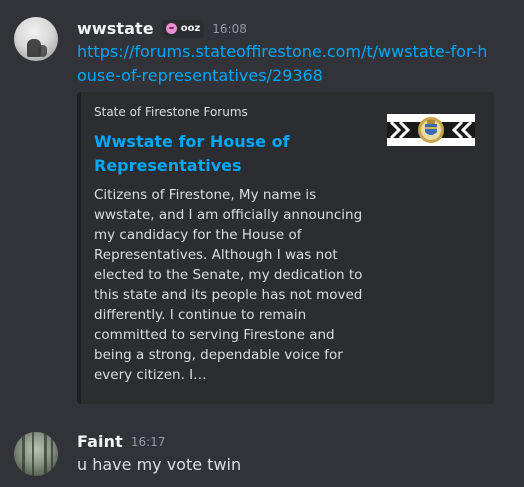 This screenshot has height=487, width=524. Describe the element at coordinates (36, 454) in the screenshot. I see `avatar-faint` at that location.